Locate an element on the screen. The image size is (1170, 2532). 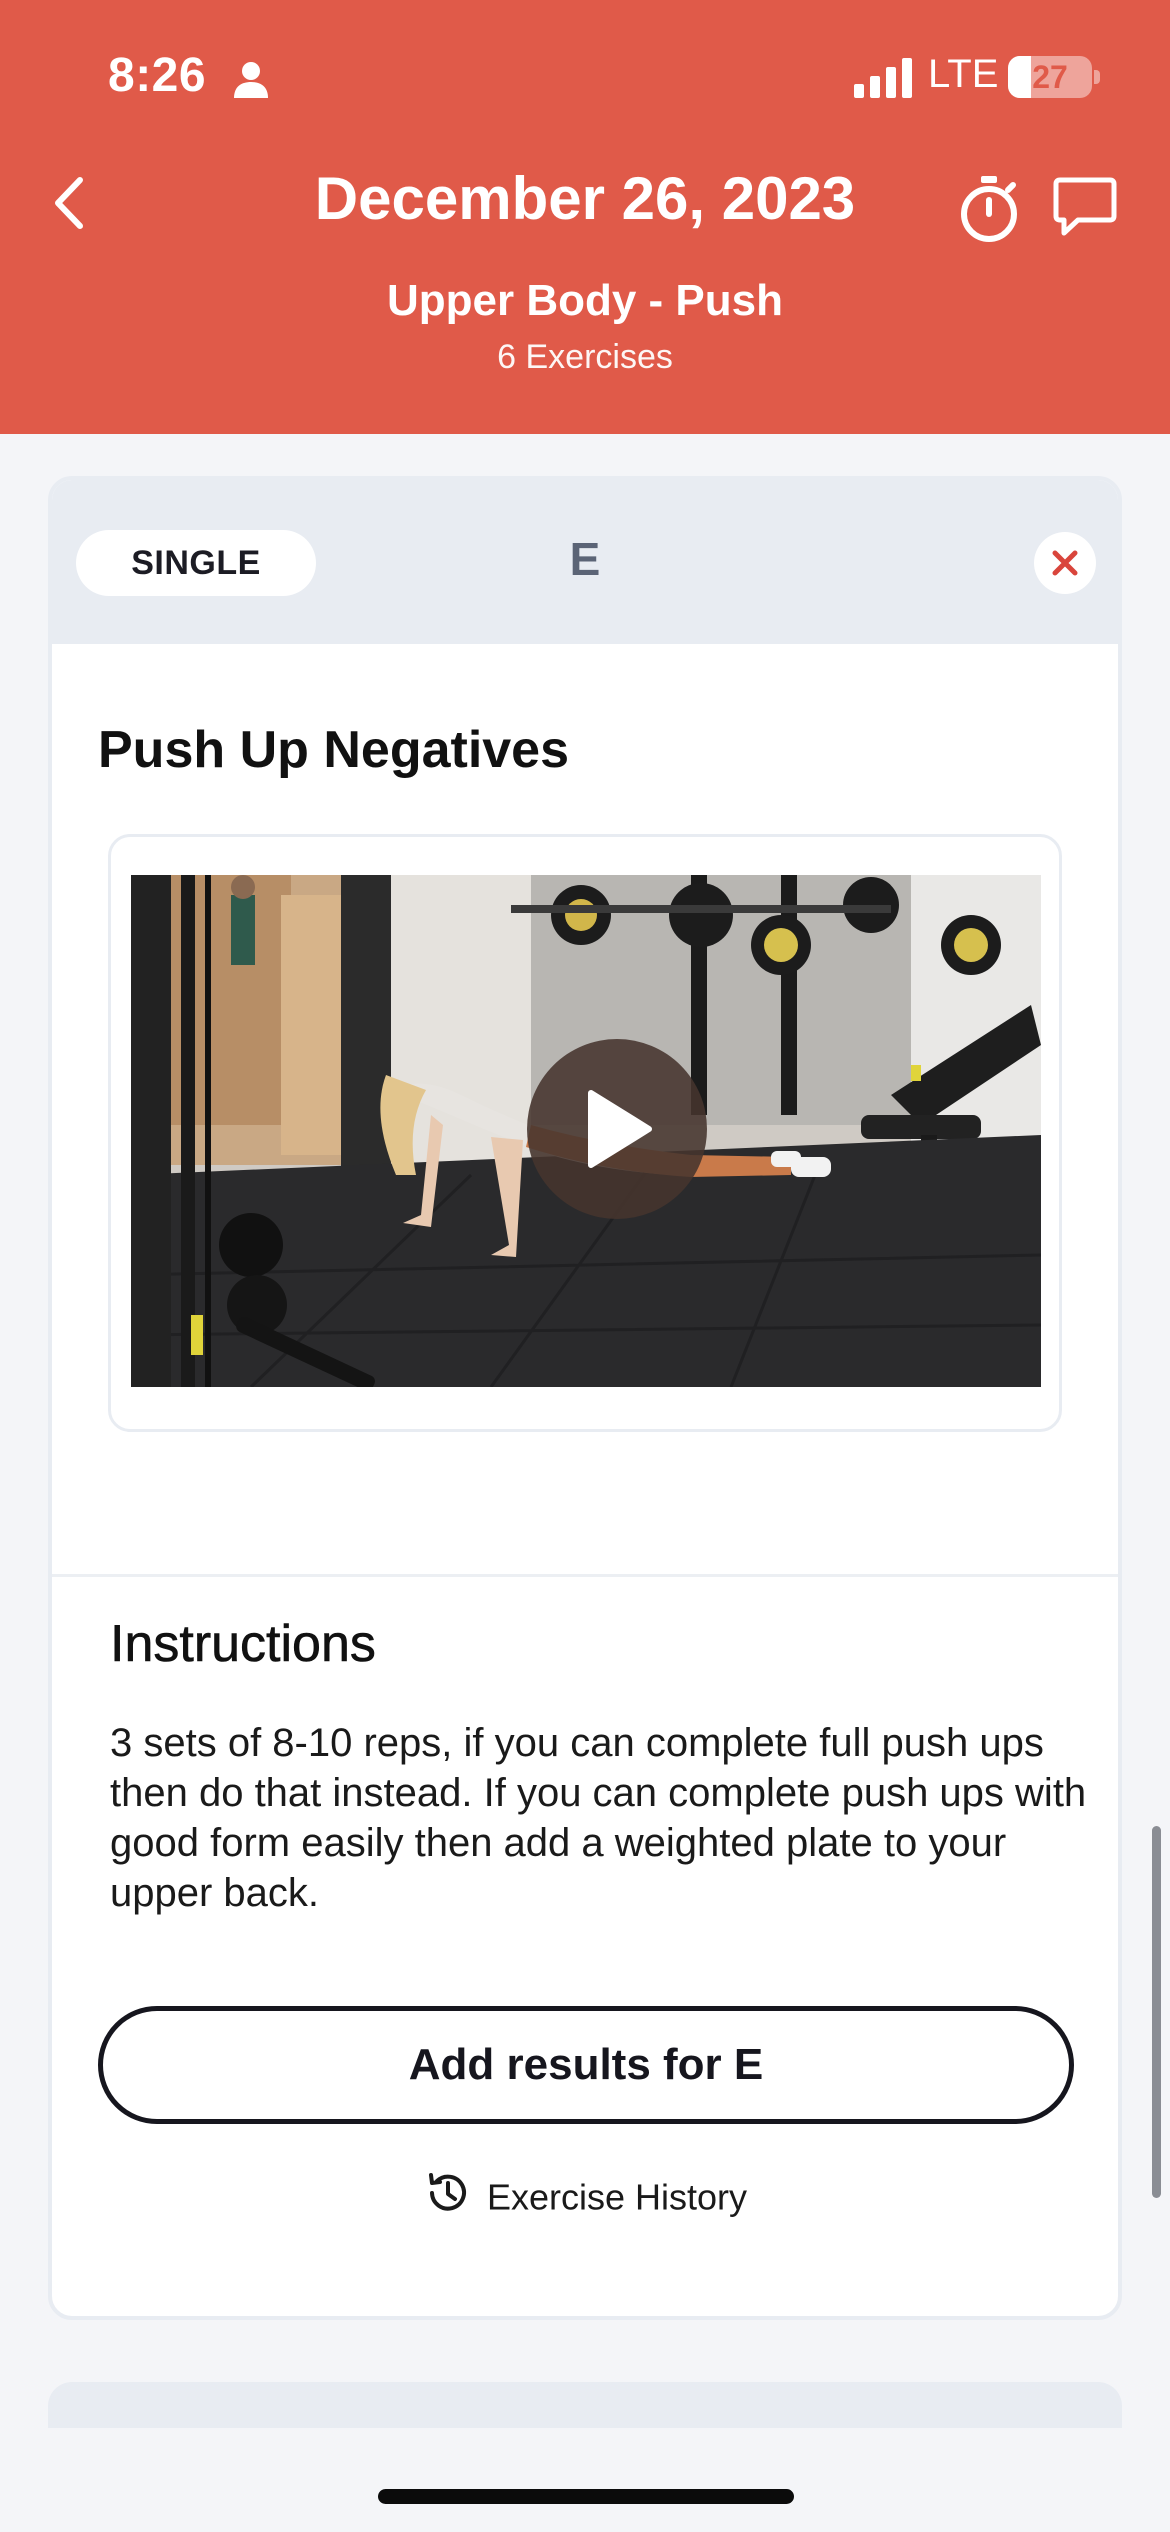
close-icon is located at coordinates (1065, 563).